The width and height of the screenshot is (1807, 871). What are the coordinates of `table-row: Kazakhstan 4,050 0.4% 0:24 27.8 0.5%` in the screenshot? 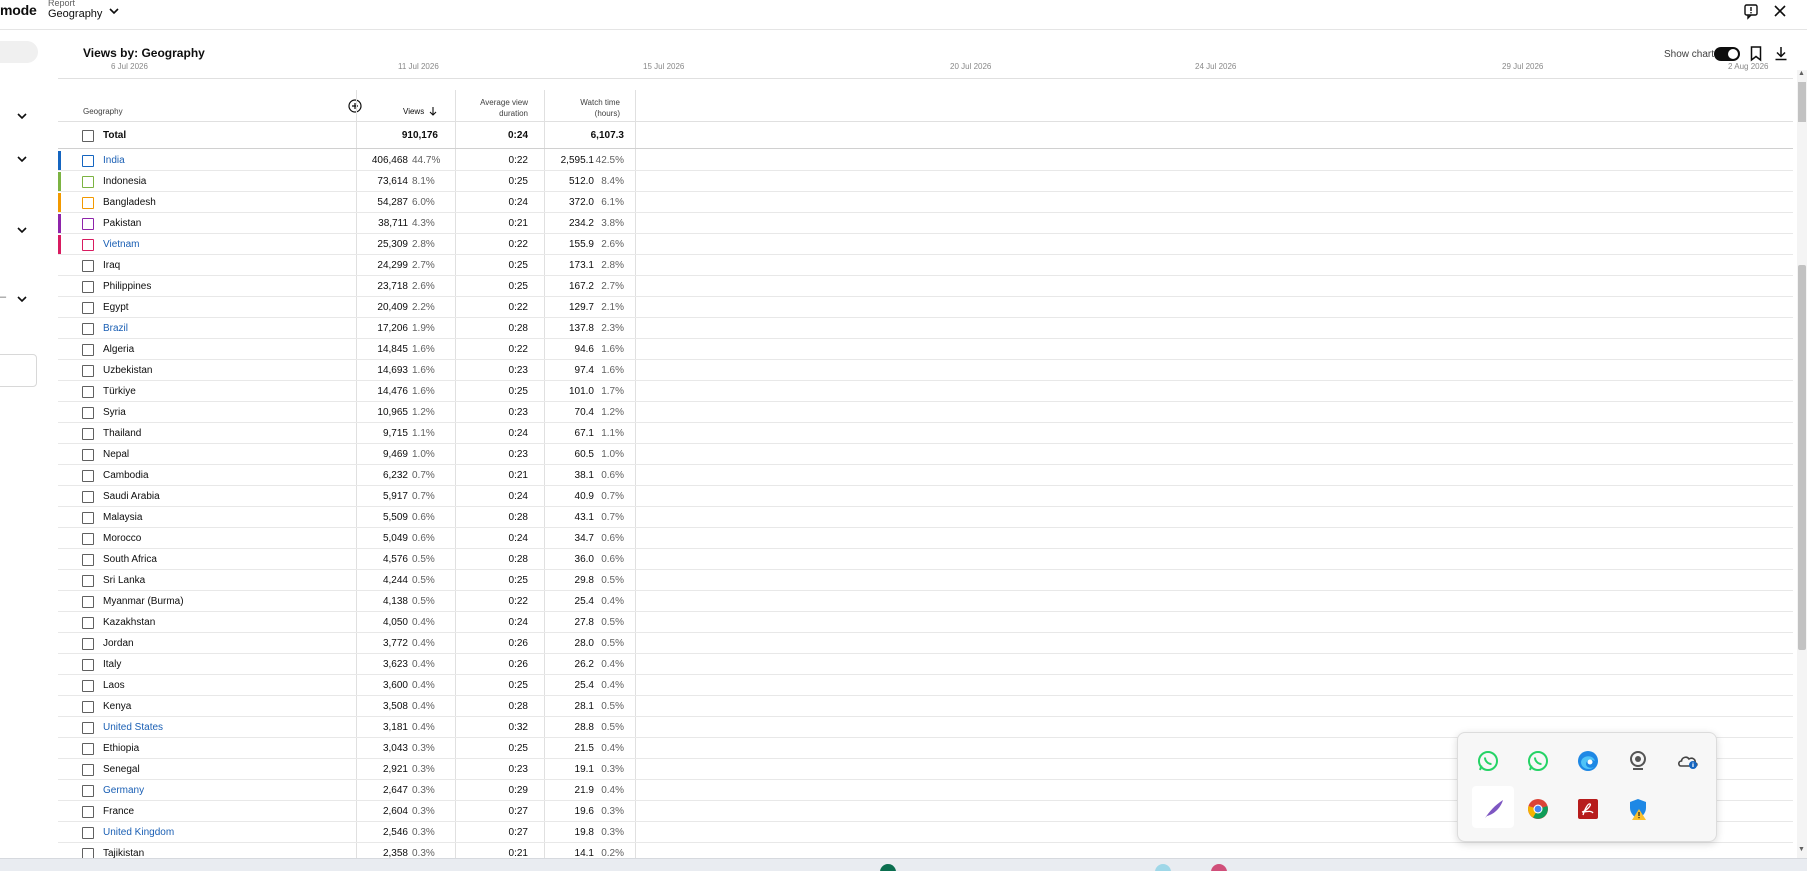 It's located at (925, 622).